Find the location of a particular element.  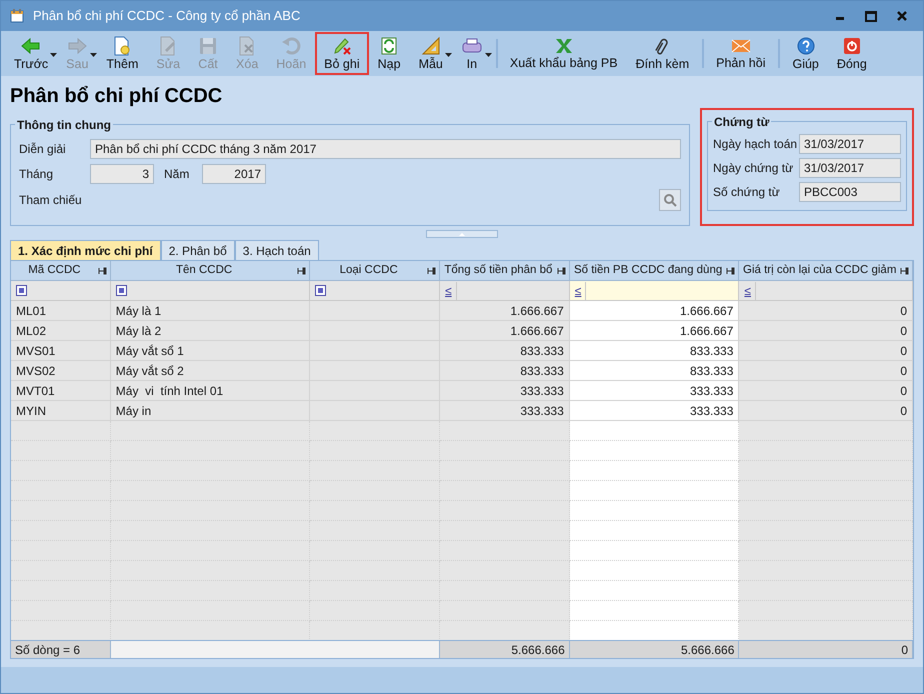

toolbar-button: Giúp is located at coordinates (801, 53).